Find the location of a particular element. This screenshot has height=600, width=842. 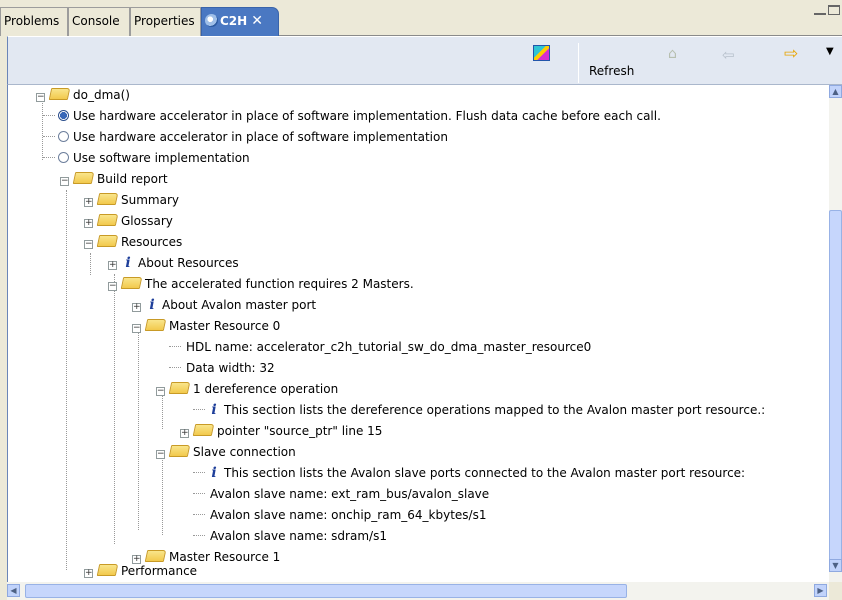

tree-node-master-resource-0: − Master Resource 0 is located at coordinates (206, 326).